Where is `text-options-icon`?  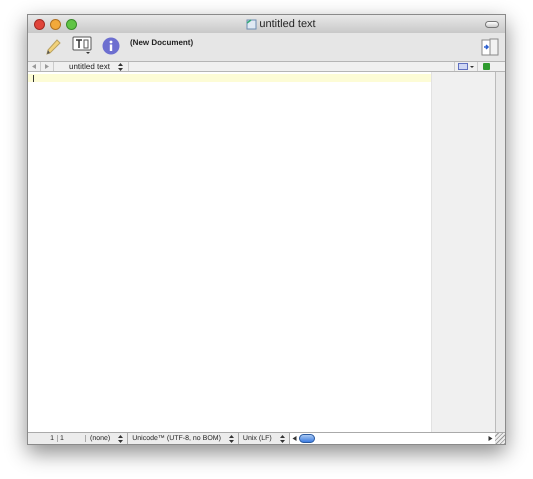
text-options-icon is located at coordinates (82, 46).